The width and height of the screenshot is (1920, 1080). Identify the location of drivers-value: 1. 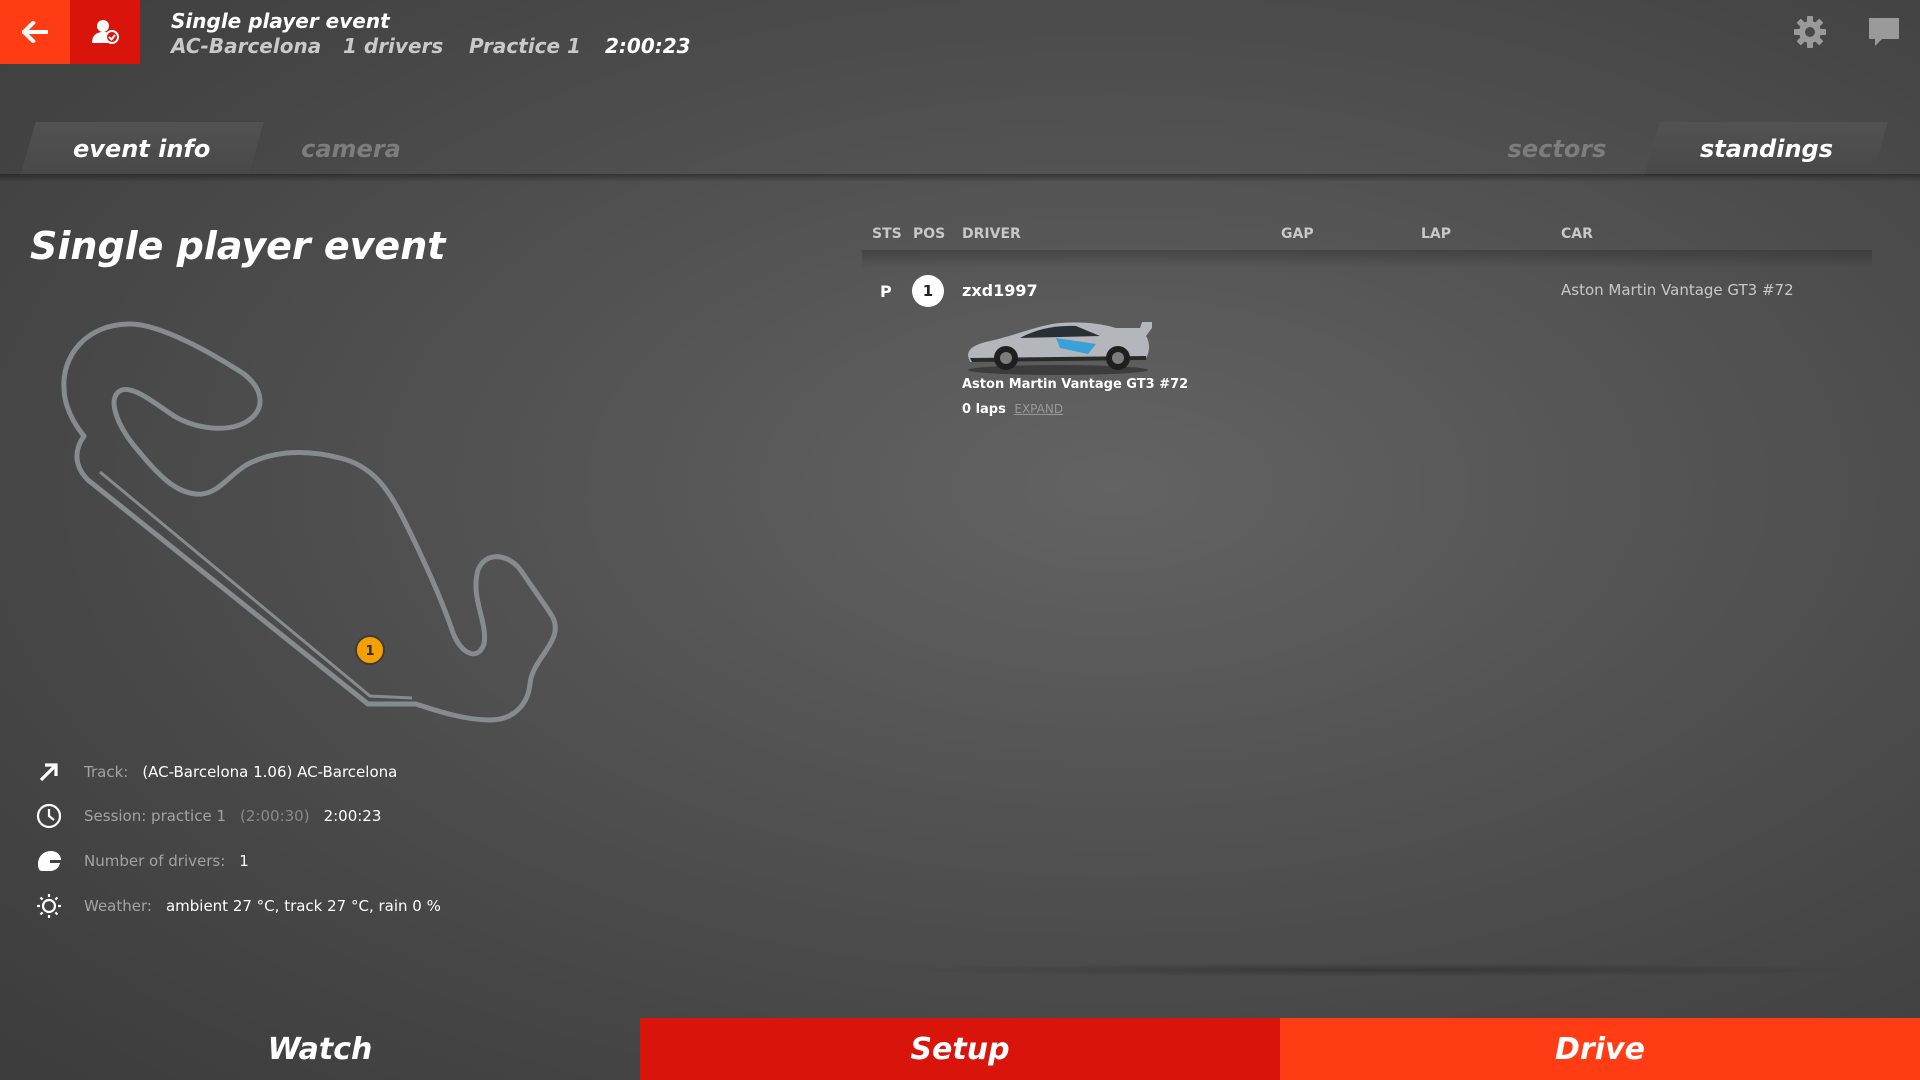
(244, 861).